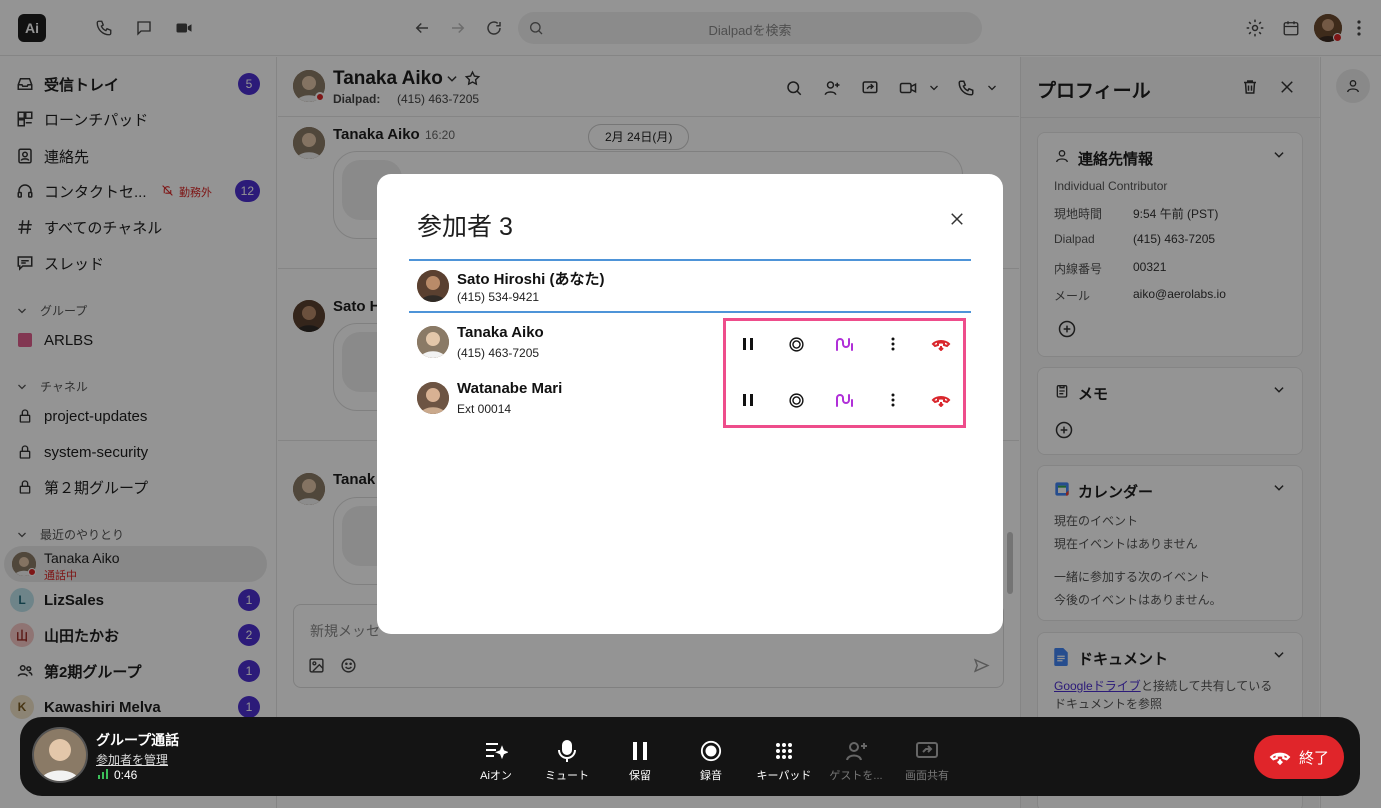  Describe the element at coordinates (640, 776) in the screenshot. I see `call-button-label: 保留` at that location.